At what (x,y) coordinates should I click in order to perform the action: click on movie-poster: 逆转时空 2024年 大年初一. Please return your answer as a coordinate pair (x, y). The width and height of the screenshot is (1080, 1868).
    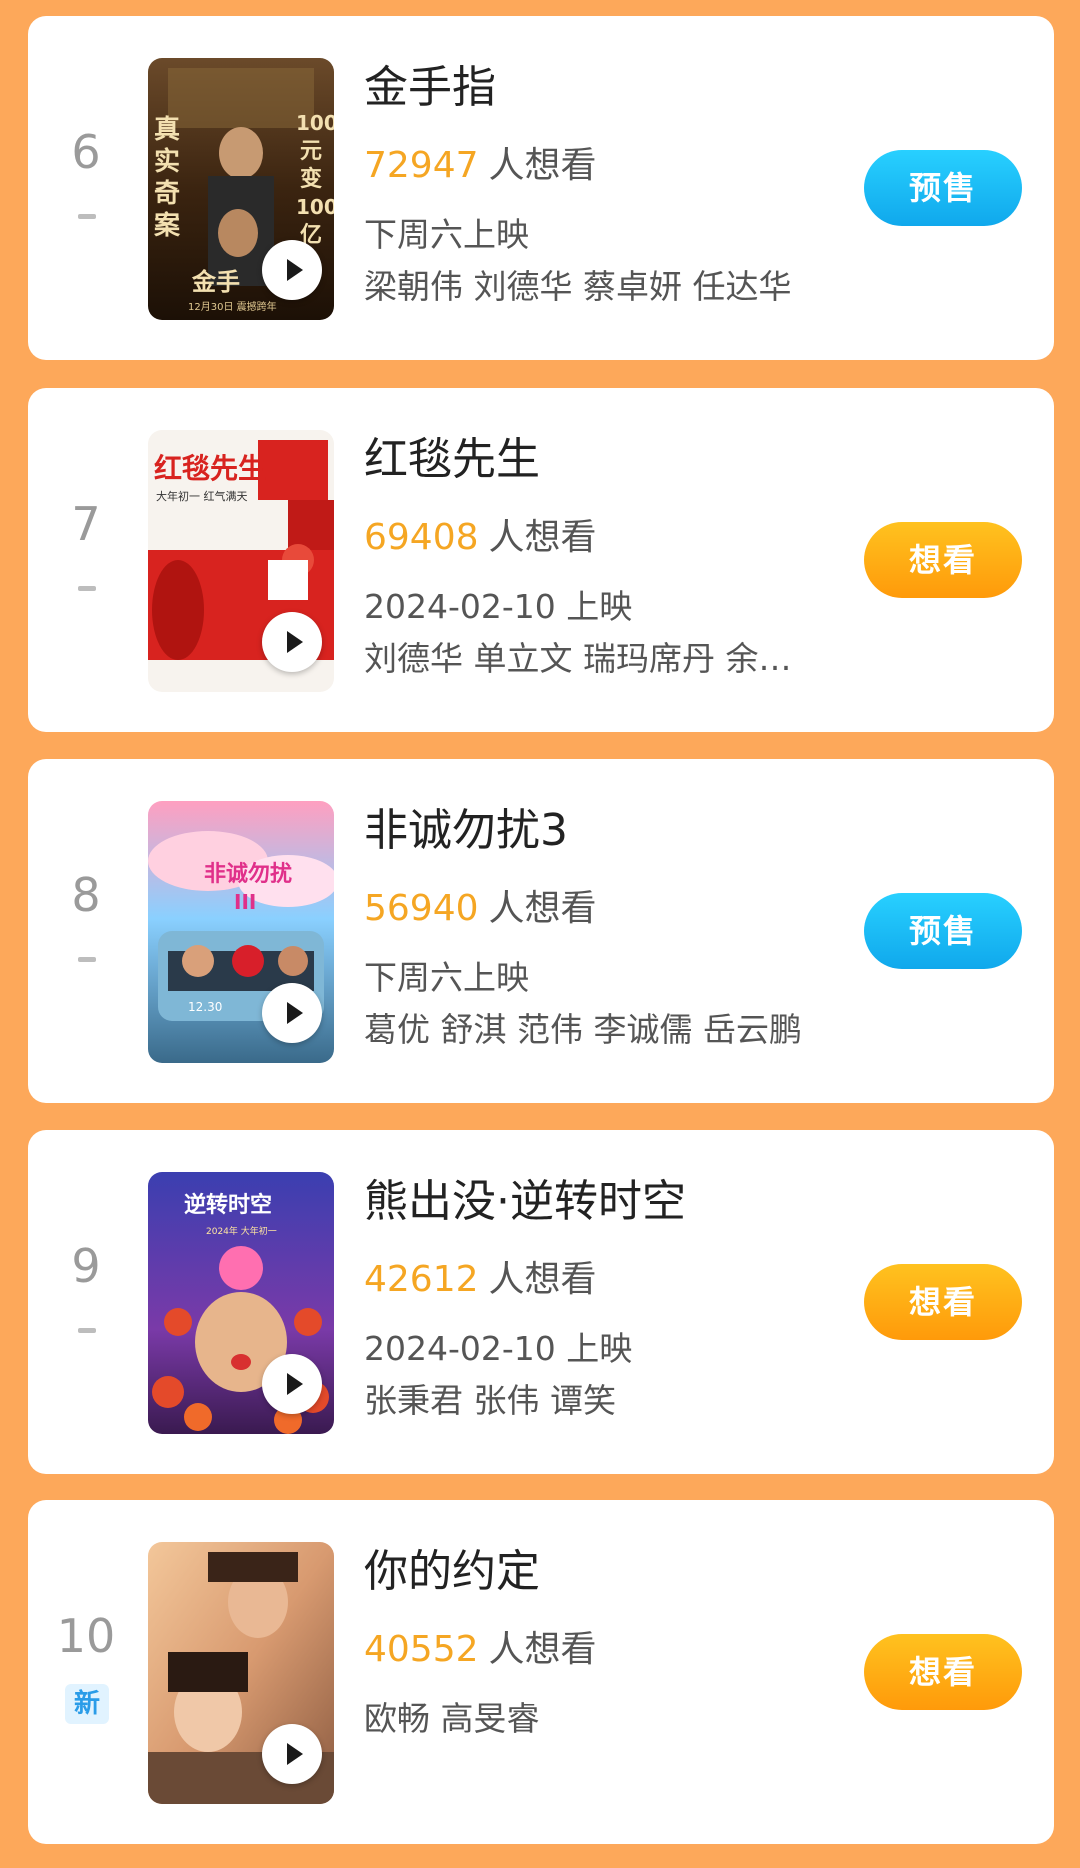
    Looking at the image, I should click on (241, 1303).